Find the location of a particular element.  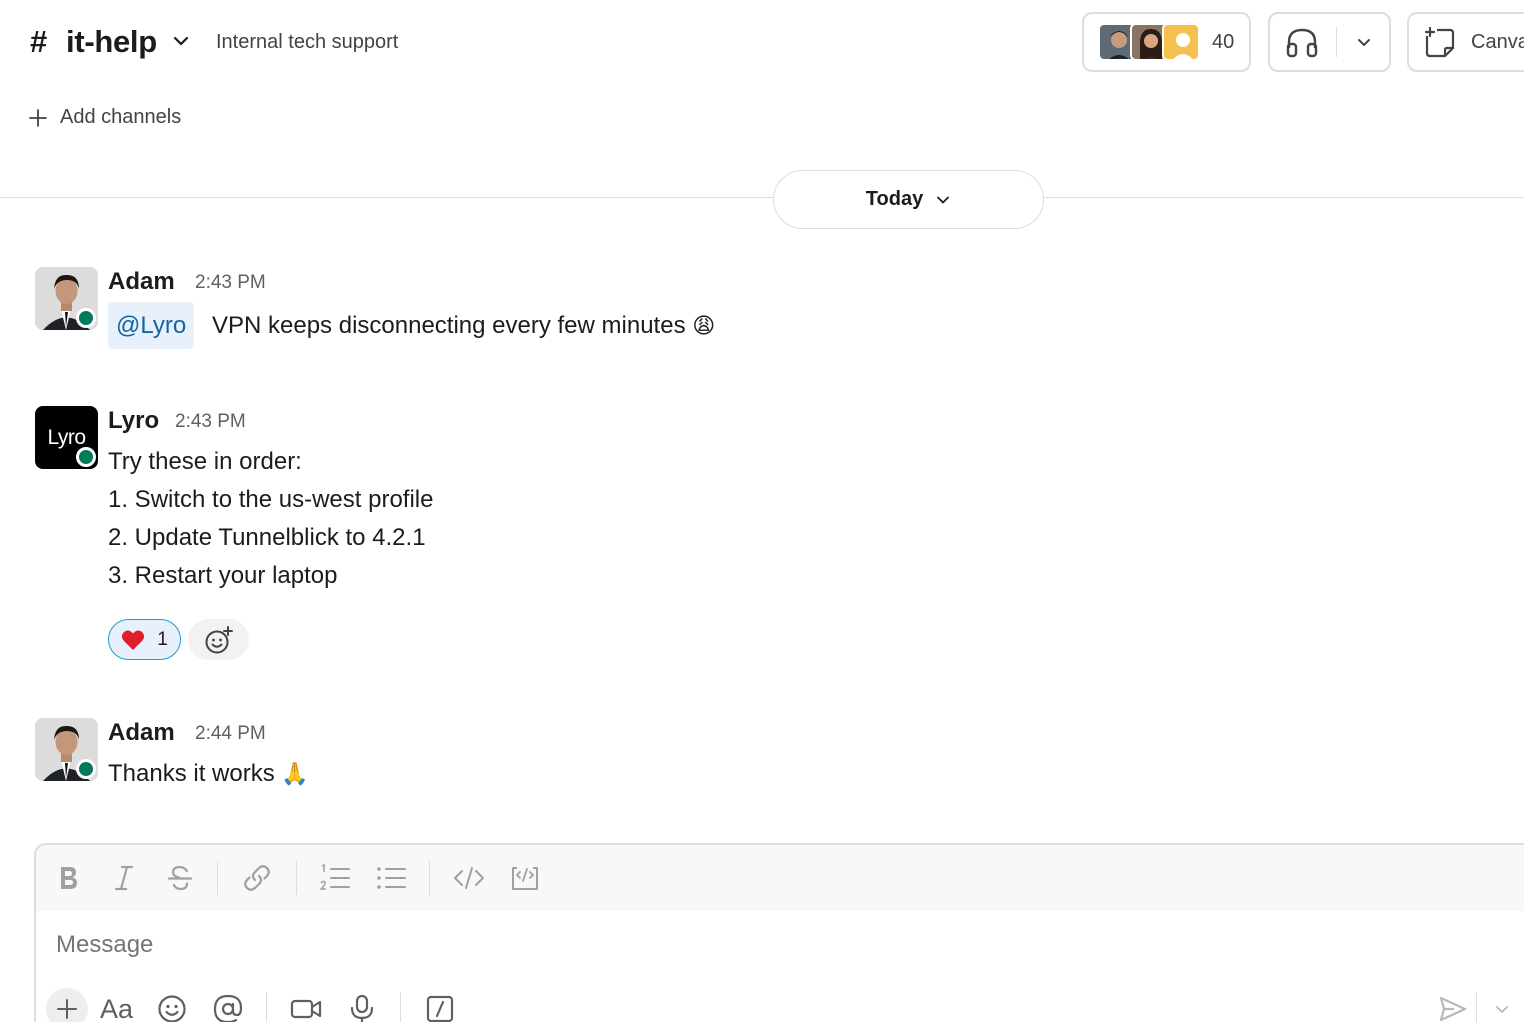

avatar is located at coordinates (1181, 42).